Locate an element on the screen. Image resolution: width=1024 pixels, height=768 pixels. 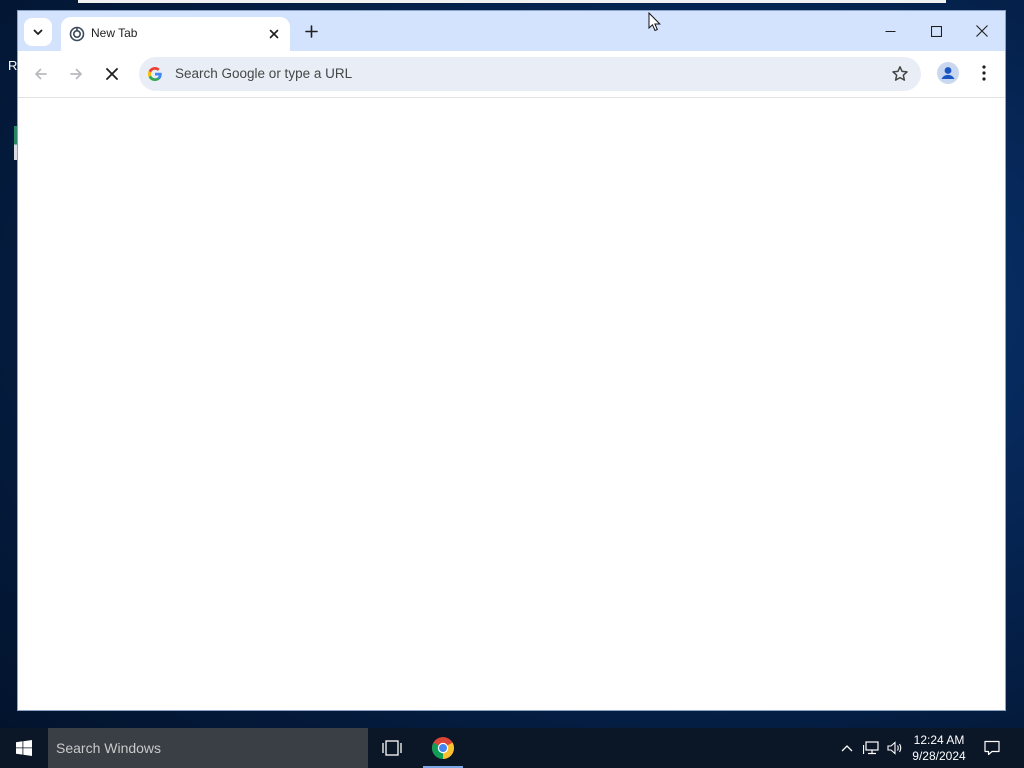
close-window-button is located at coordinates (982, 31).